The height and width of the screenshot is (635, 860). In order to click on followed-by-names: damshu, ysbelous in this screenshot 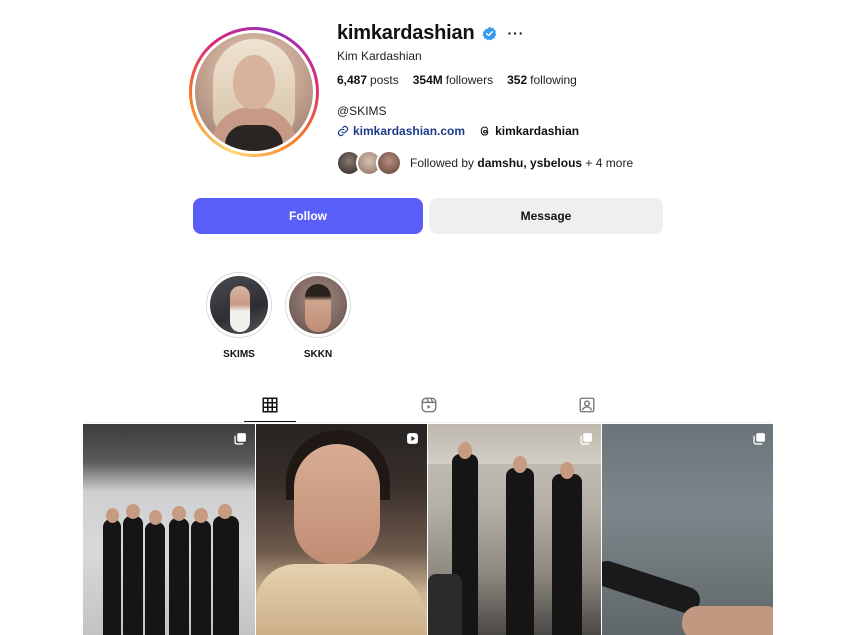, I will do `click(530, 163)`.